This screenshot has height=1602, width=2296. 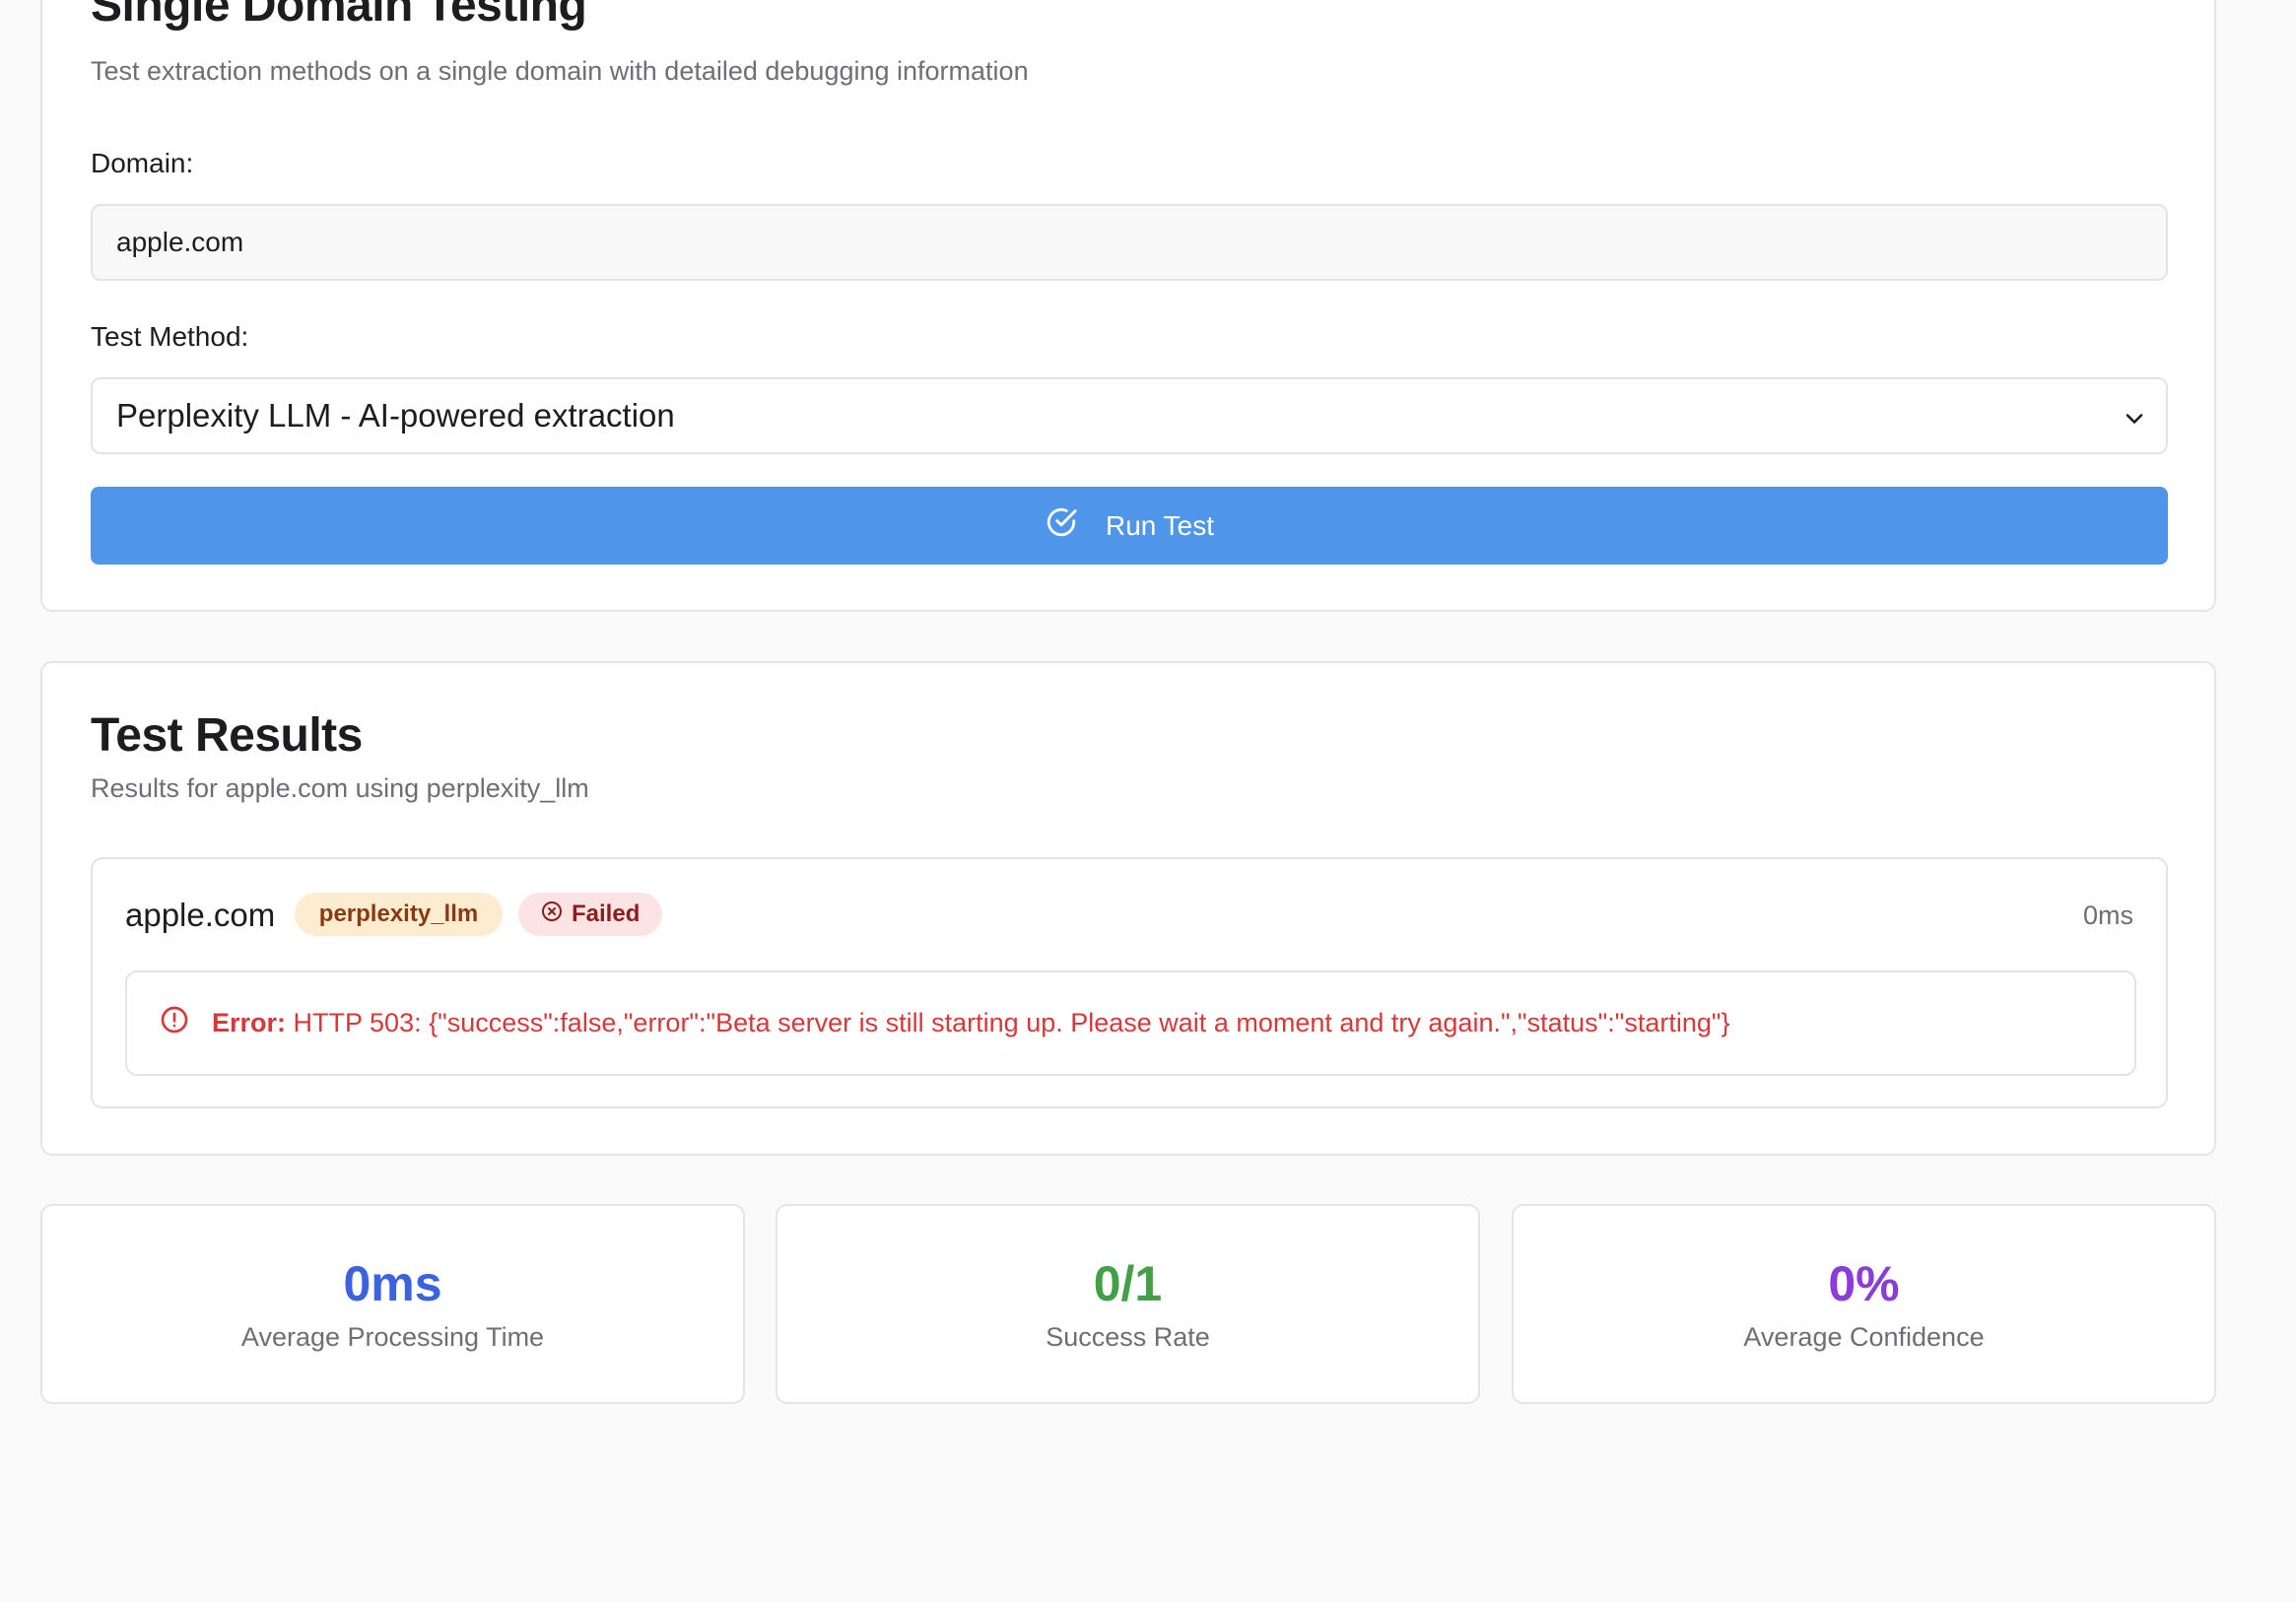 What do you see at coordinates (1129, 243) in the screenshot?
I see `domain-input` at bounding box center [1129, 243].